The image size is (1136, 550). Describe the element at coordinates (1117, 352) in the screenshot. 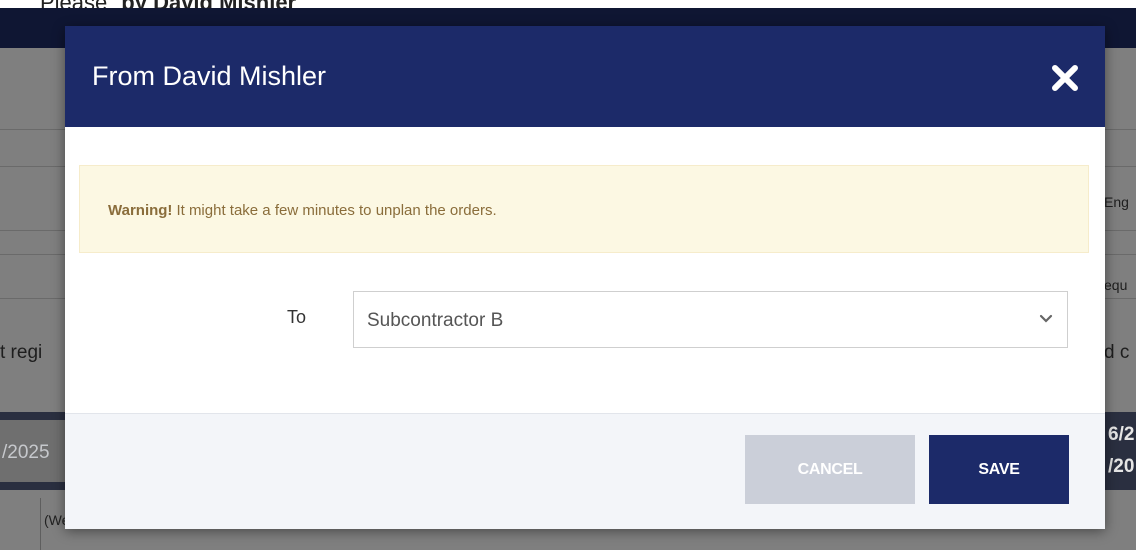

I see `bg-right-region: d c` at that location.